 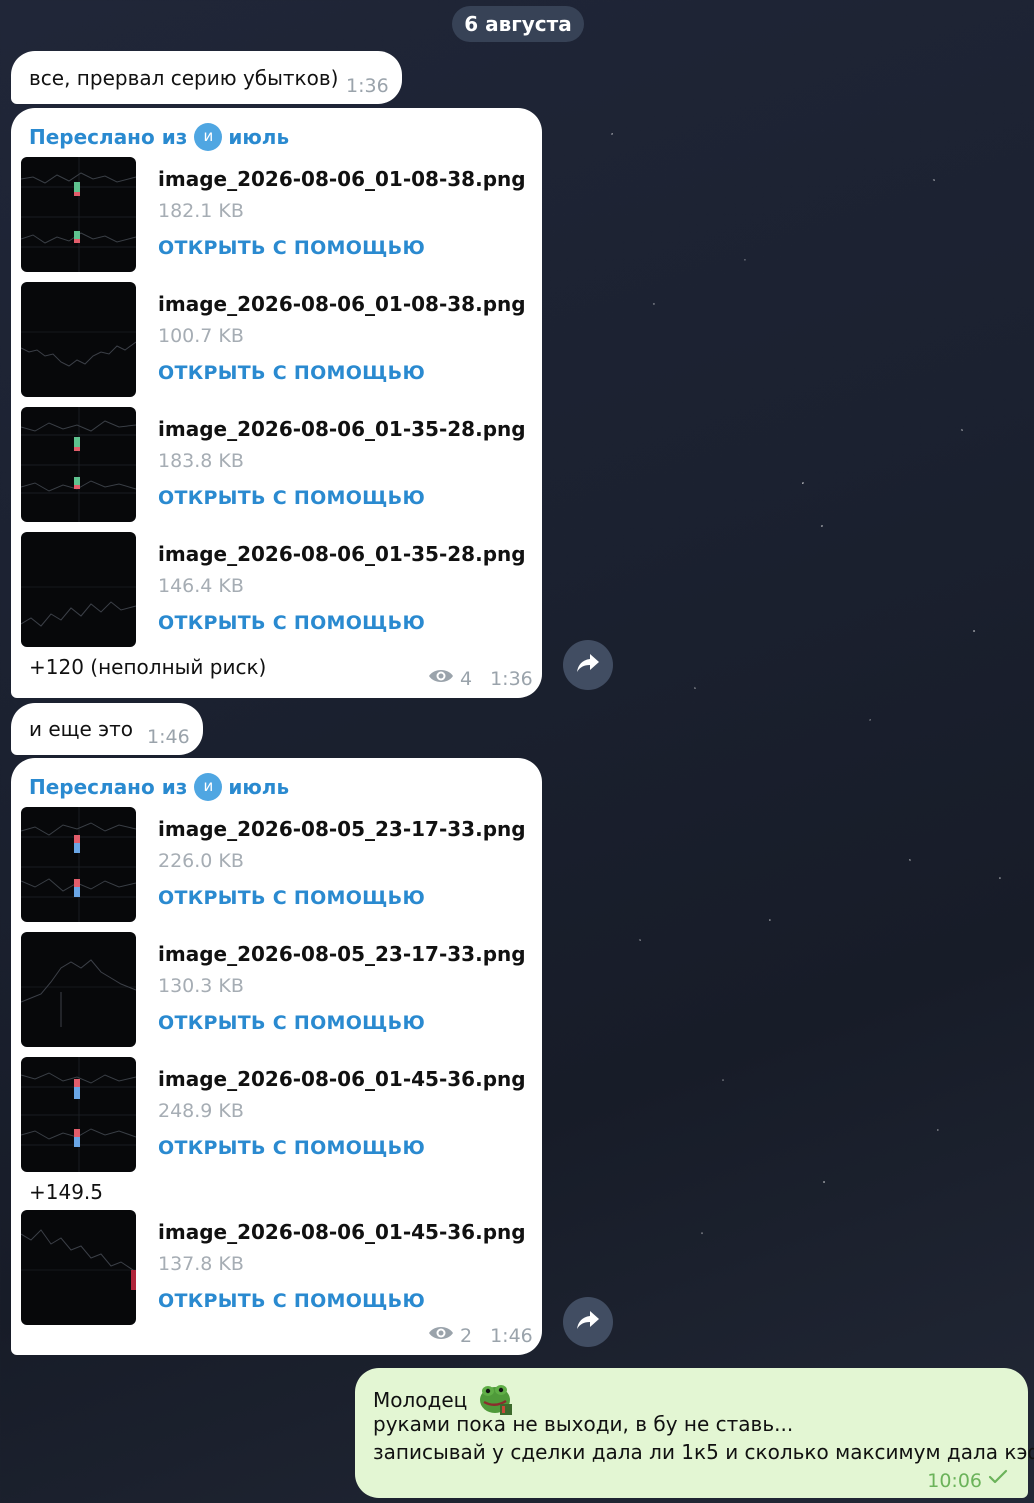 I want to click on views-count: 4, so click(x=466, y=678).